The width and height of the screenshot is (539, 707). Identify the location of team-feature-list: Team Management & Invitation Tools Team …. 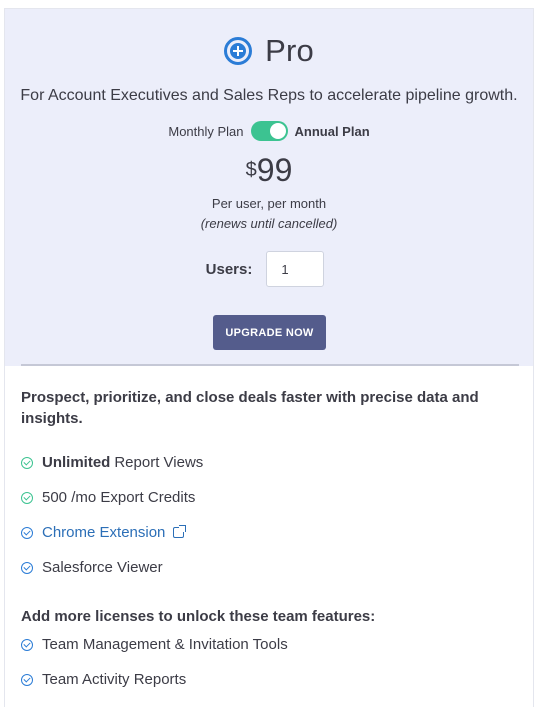
(266, 662).